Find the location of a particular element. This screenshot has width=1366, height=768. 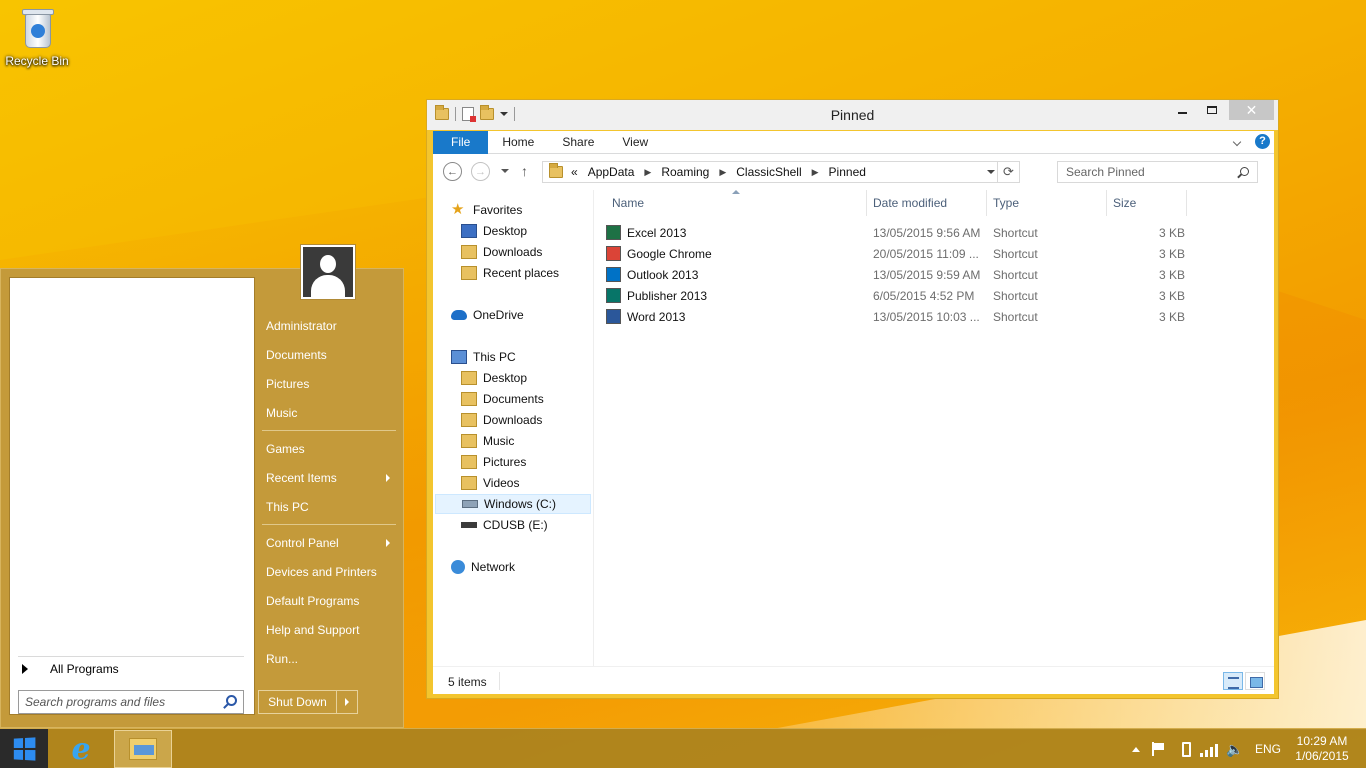

recycle-bin-shortcut: Recycle Bin is located at coordinates (37, 37).